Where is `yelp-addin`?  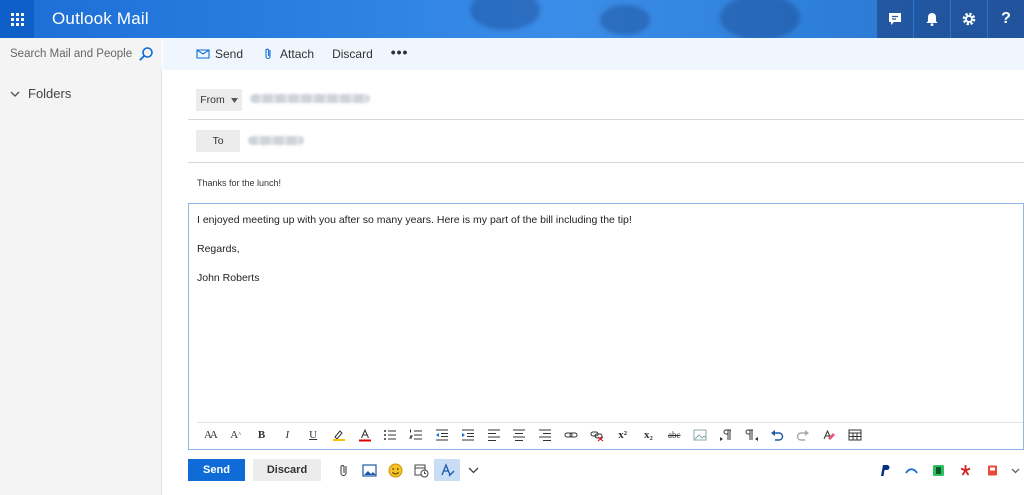
yelp-addin is located at coordinates (965, 470).